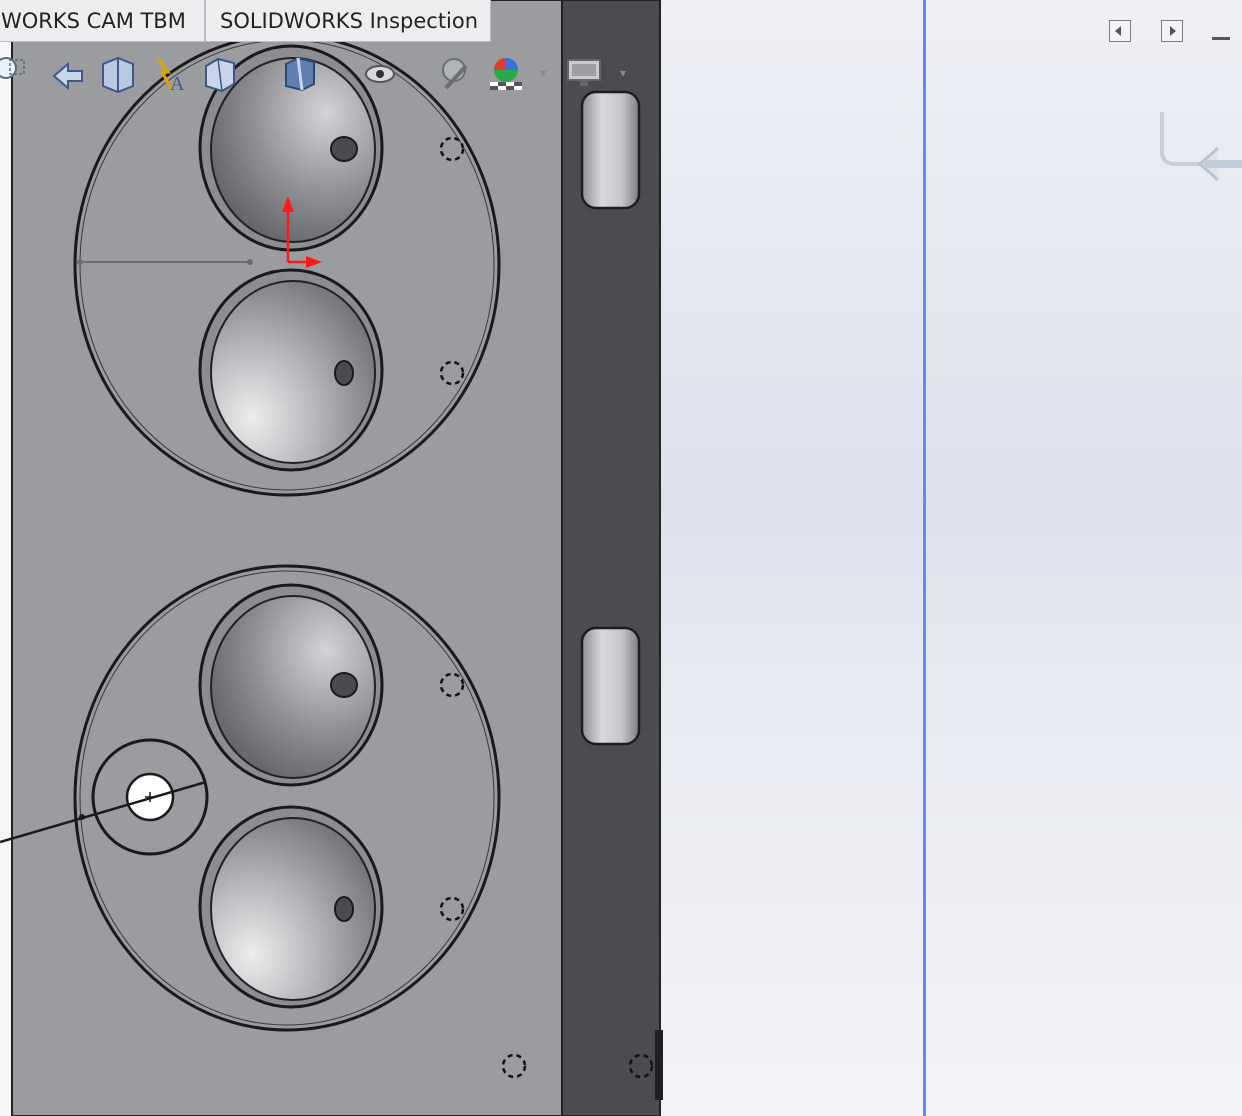 The height and width of the screenshot is (1116, 1242). I want to click on side-boss-top, so click(610, 150).